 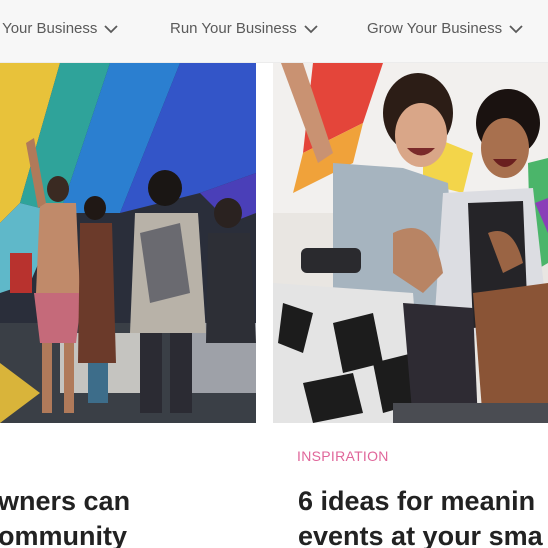 I want to click on nav-item-label: Grow Your Business, so click(x=435, y=28).